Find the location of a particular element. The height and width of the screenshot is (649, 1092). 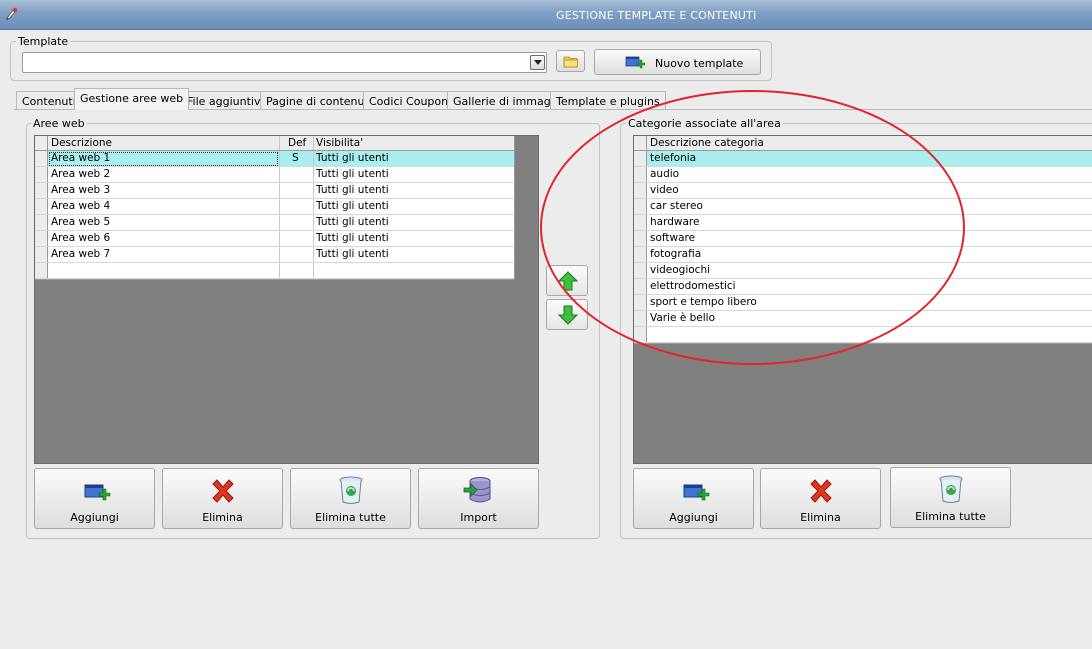

red-x-icon is located at coordinates (821, 491).